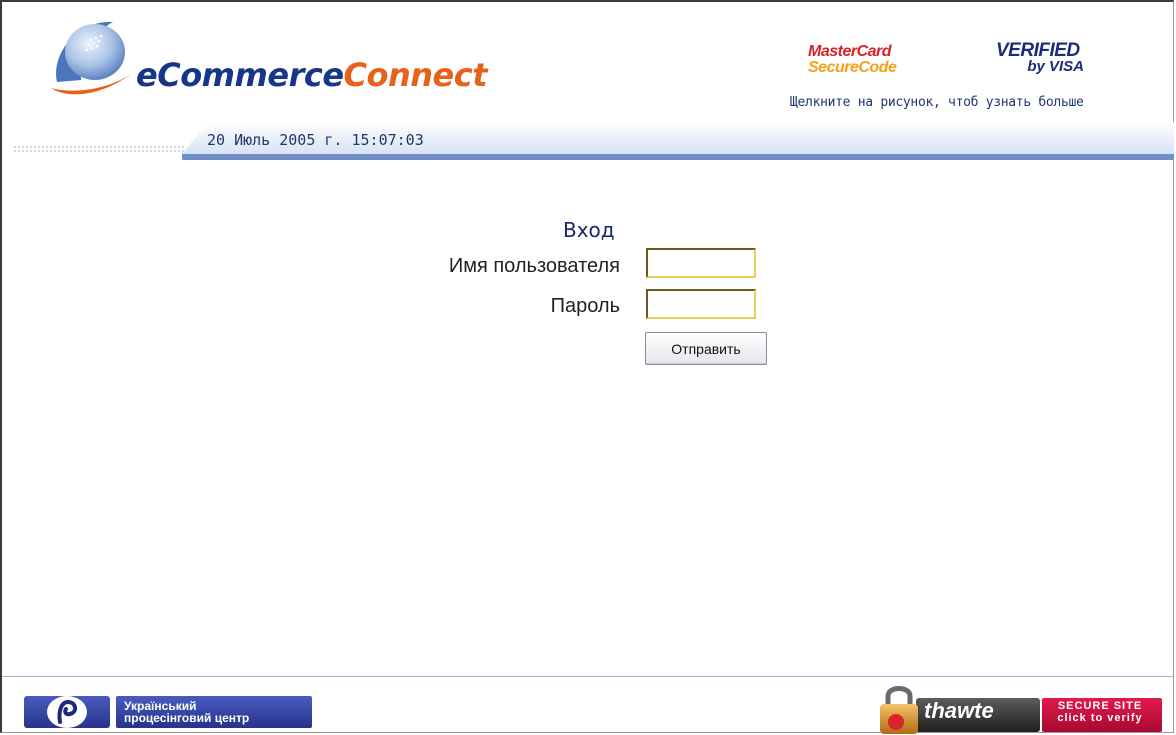 This screenshot has height=735, width=1176. I want to click on thawte-secure-line2: click to verify, so click(1100, 718).